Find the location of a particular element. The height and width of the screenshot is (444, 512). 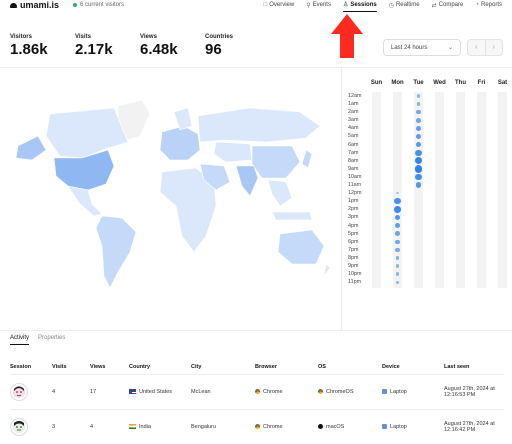

map-australia is located at coordinates (301, 247).